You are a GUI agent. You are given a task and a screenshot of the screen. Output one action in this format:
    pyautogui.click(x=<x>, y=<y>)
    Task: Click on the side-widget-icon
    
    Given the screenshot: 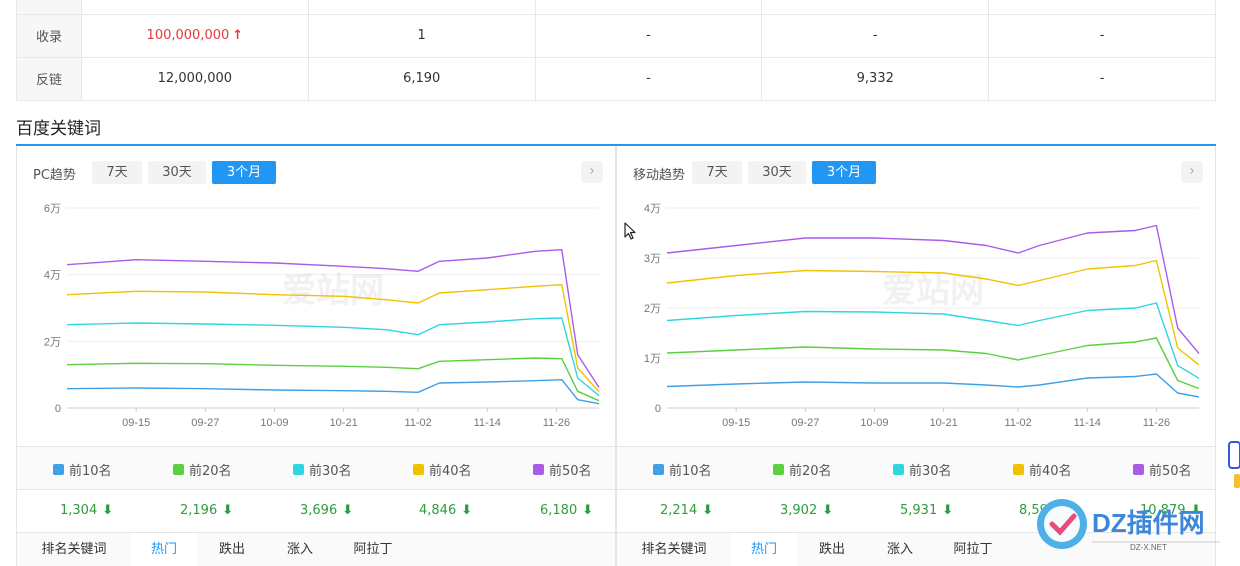 What is the action you would take?
    pyautogui.click(x=1233, y=466)
    